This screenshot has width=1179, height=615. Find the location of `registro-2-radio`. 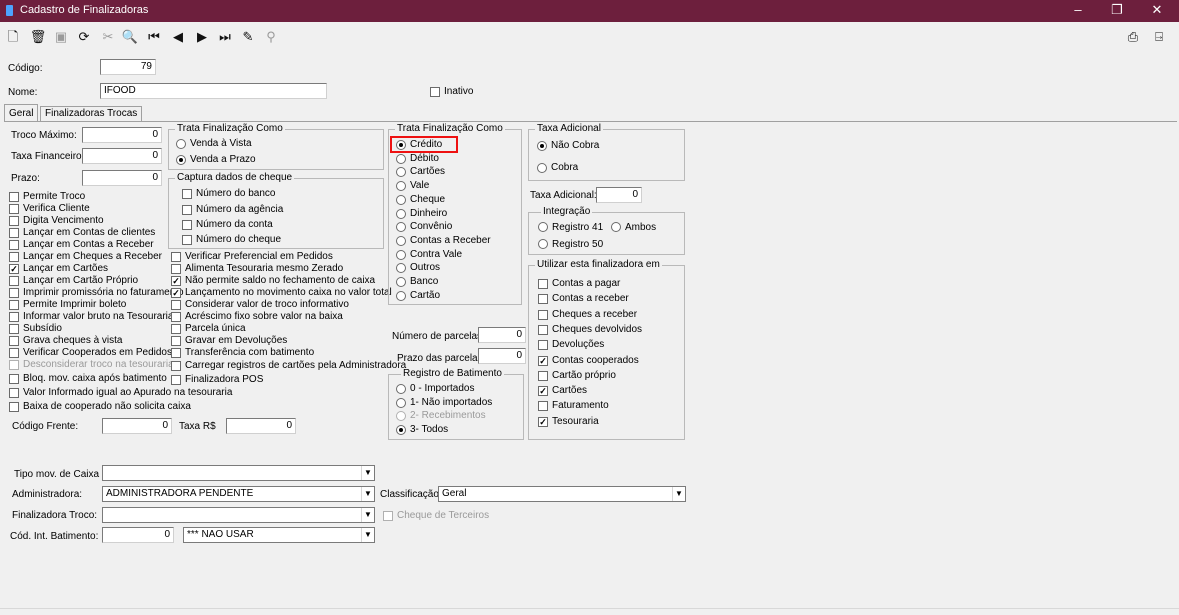

registro-2-radio is located at coordinates (401, 416).